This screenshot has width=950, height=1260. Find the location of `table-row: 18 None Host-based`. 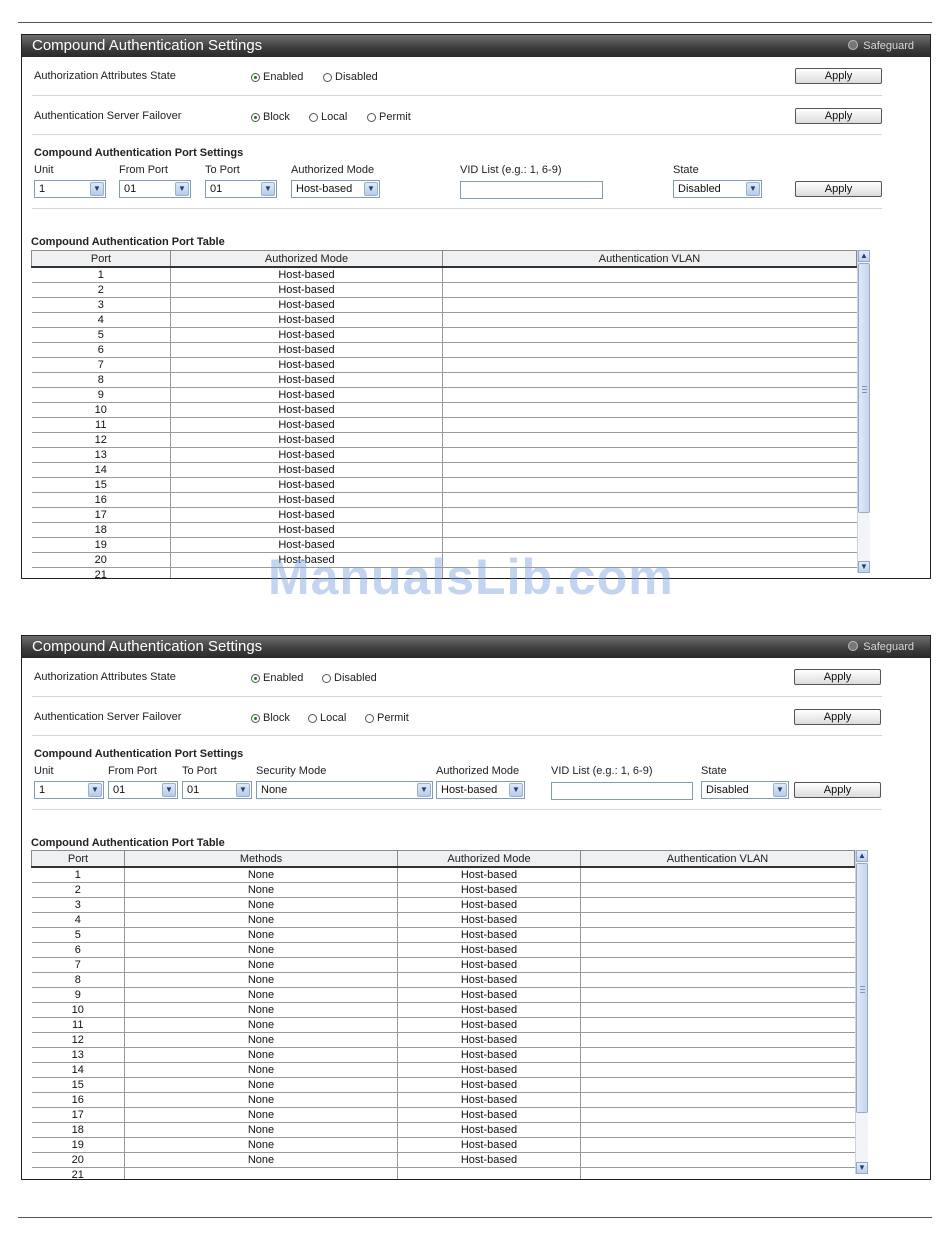

table-row: 18 None Host-based is located at coordinates (443, 1130).